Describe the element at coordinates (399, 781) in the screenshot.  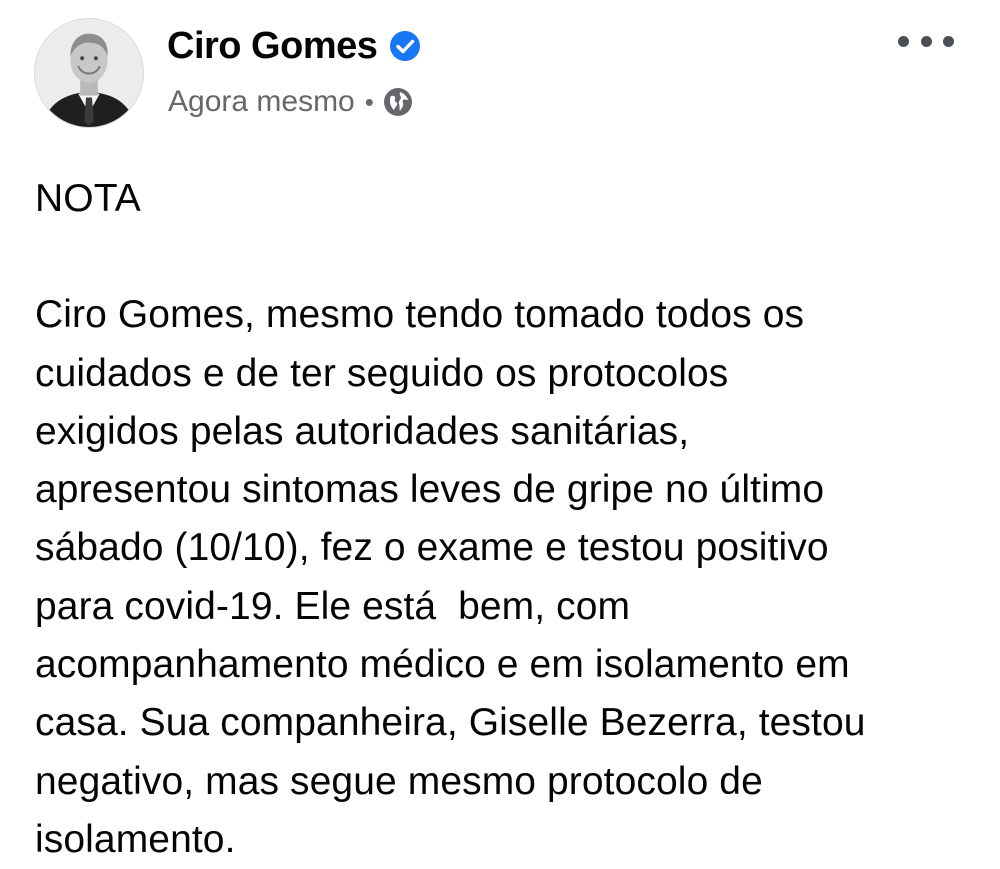
I see `post-text-line: negativo, mas segue mesmo protocolo de` at that location.